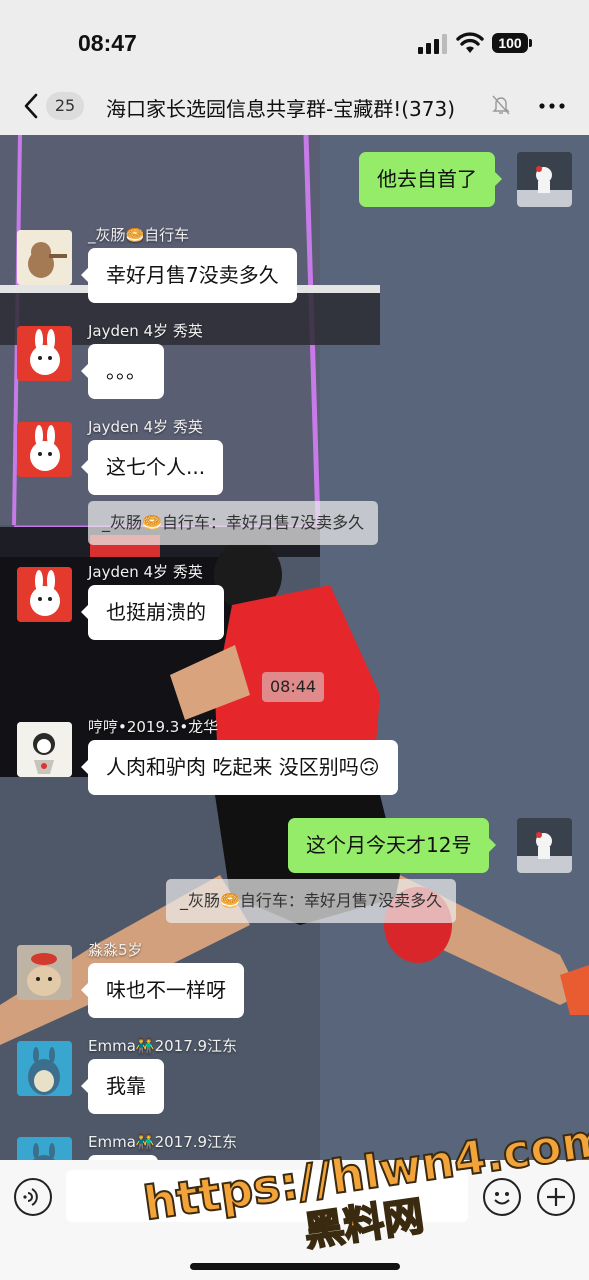  Describe the element at coordinates (33, 1197) in the screenshot. I see `voice-icon` at that location.